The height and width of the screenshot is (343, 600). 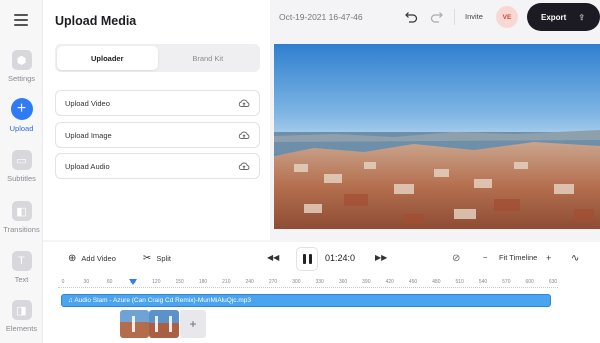 What do you see at coordinates (321, 17) in the screenshot?
I see `project-title: Oct-19-2021 16-47-46` at bounding box center [321, 17].